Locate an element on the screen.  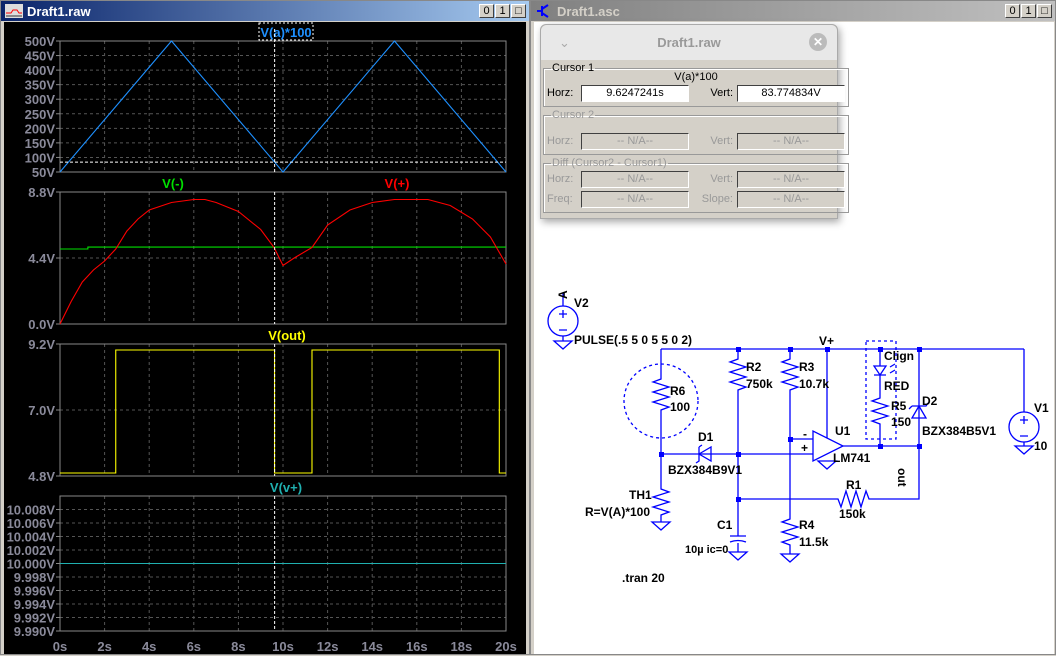
cursor2-legend: Cursor 2 is located at coordinates (573, 115).